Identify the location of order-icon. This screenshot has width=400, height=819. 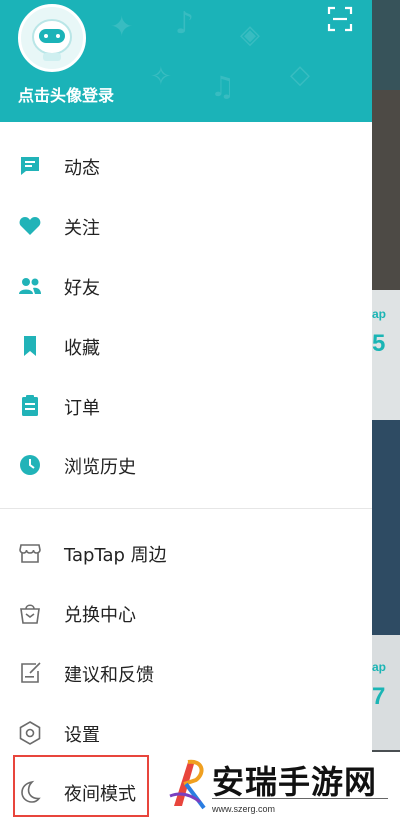
(30, 405).